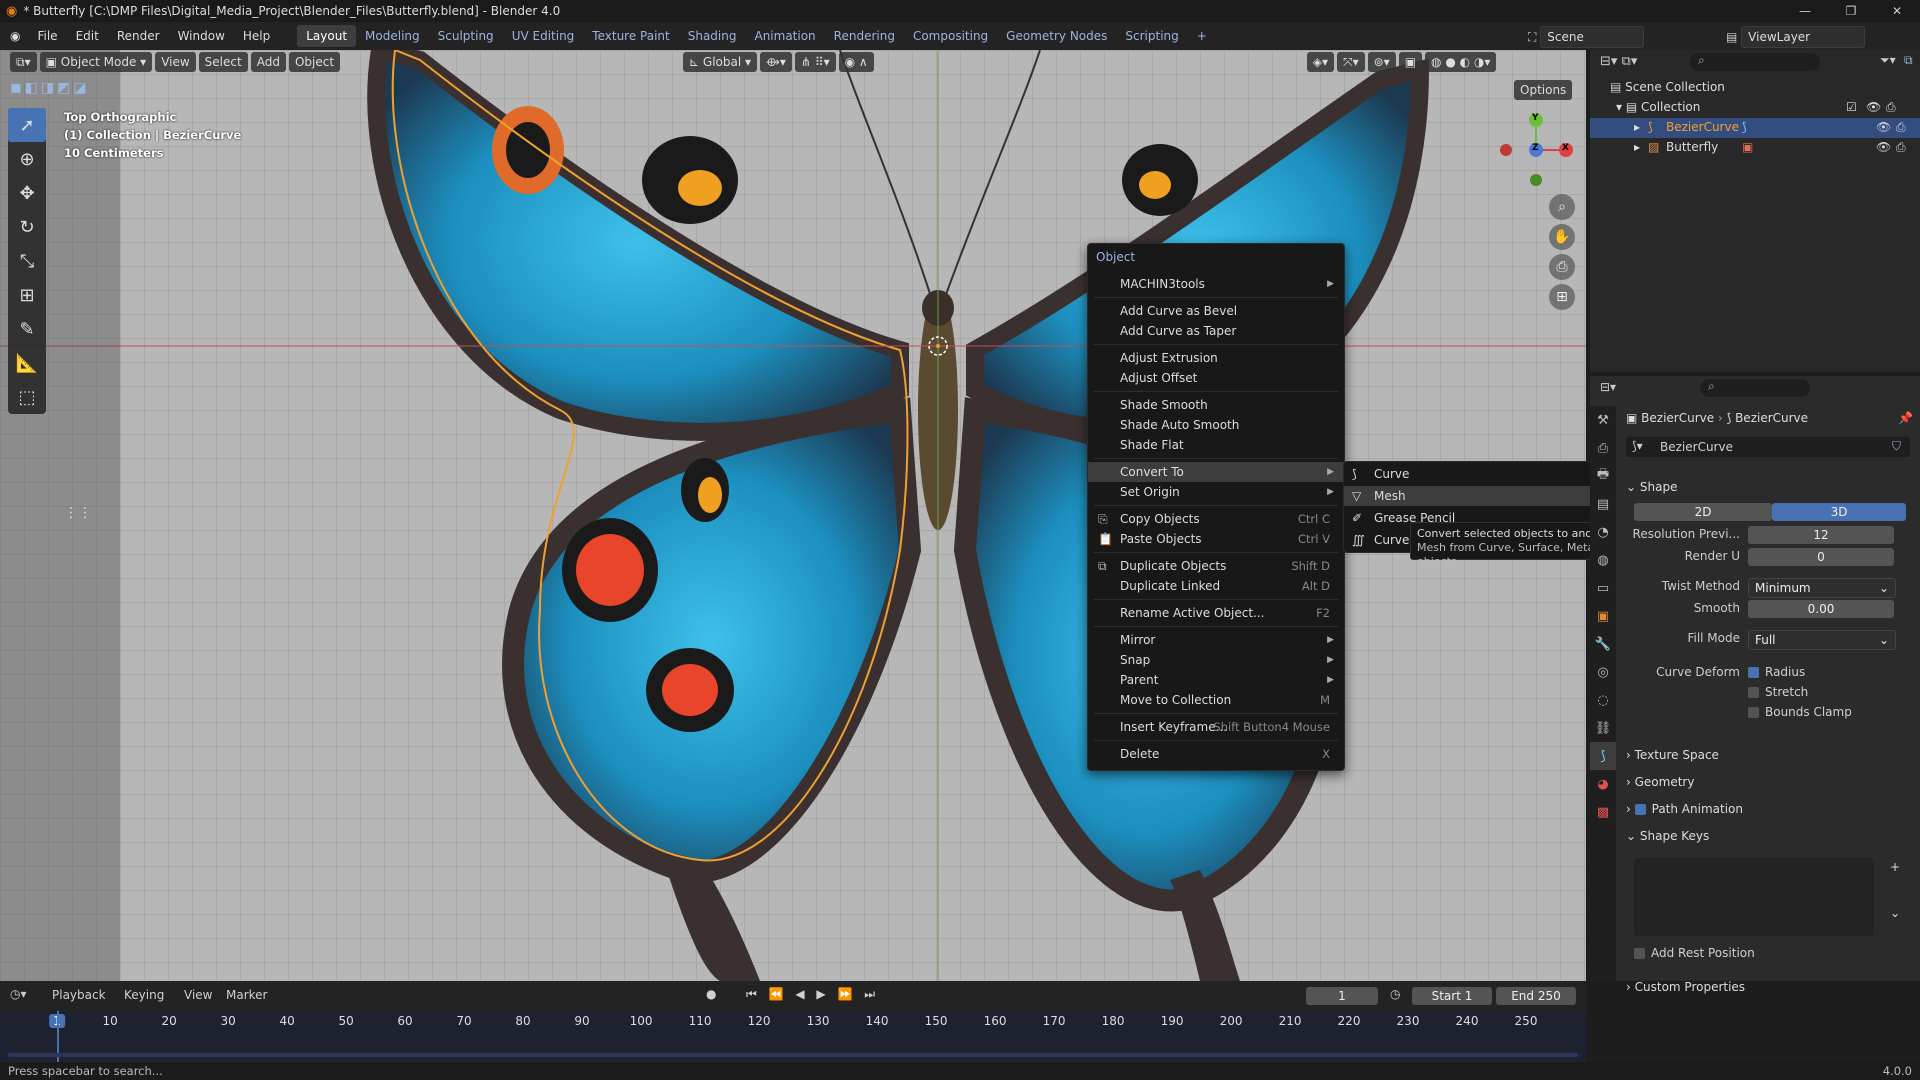 Image resolution: width=1920 pixels, height=1080 pixels. Describe the element at coordinates (1603, 700) in the screenshot. I see `physics-tab-icon: ◌` at that location.